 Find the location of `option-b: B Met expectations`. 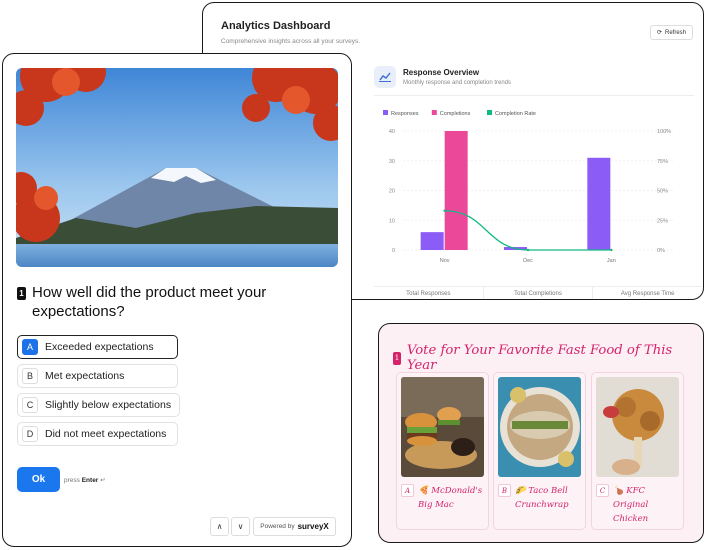

option-b: B Met expectations is located at coordinates (97, 376).